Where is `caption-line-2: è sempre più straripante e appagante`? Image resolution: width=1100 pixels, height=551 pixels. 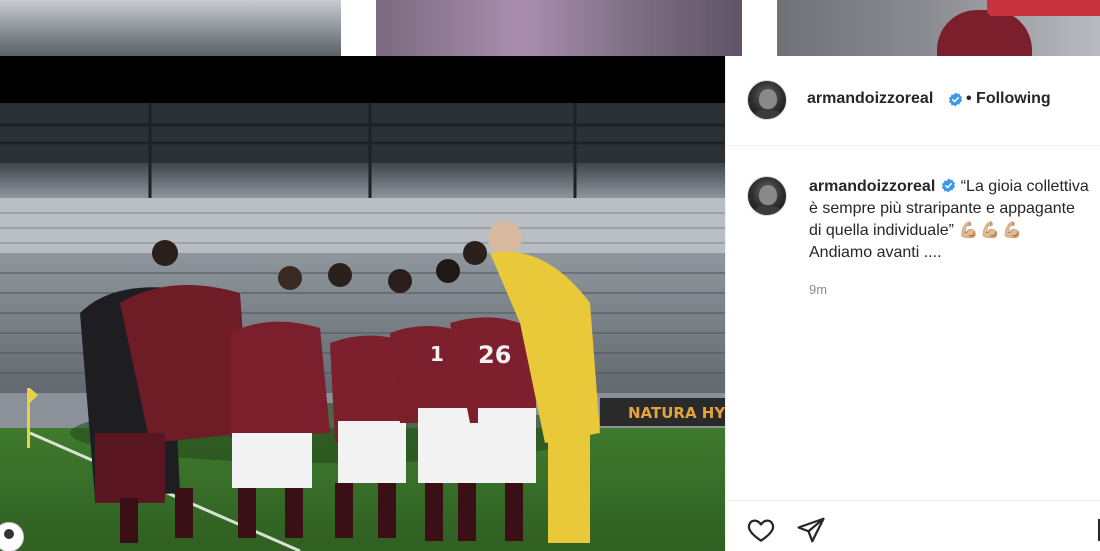 caption-line-2: è sempre più straripante e appagante is located at coordinates (942, 208).